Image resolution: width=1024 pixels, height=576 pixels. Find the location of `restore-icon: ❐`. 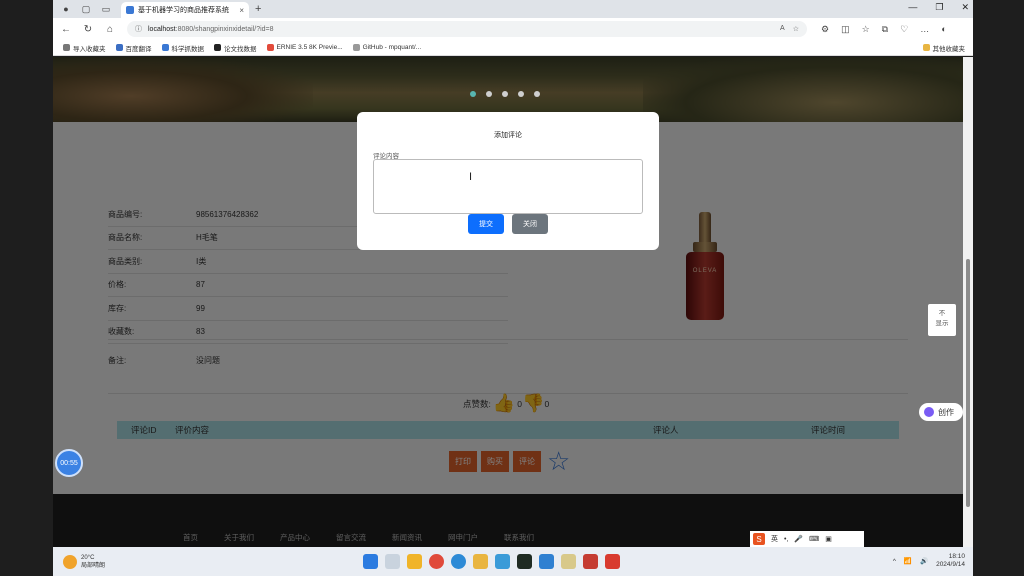

restore-icon: ❐ is located at coordinates (939, 7).